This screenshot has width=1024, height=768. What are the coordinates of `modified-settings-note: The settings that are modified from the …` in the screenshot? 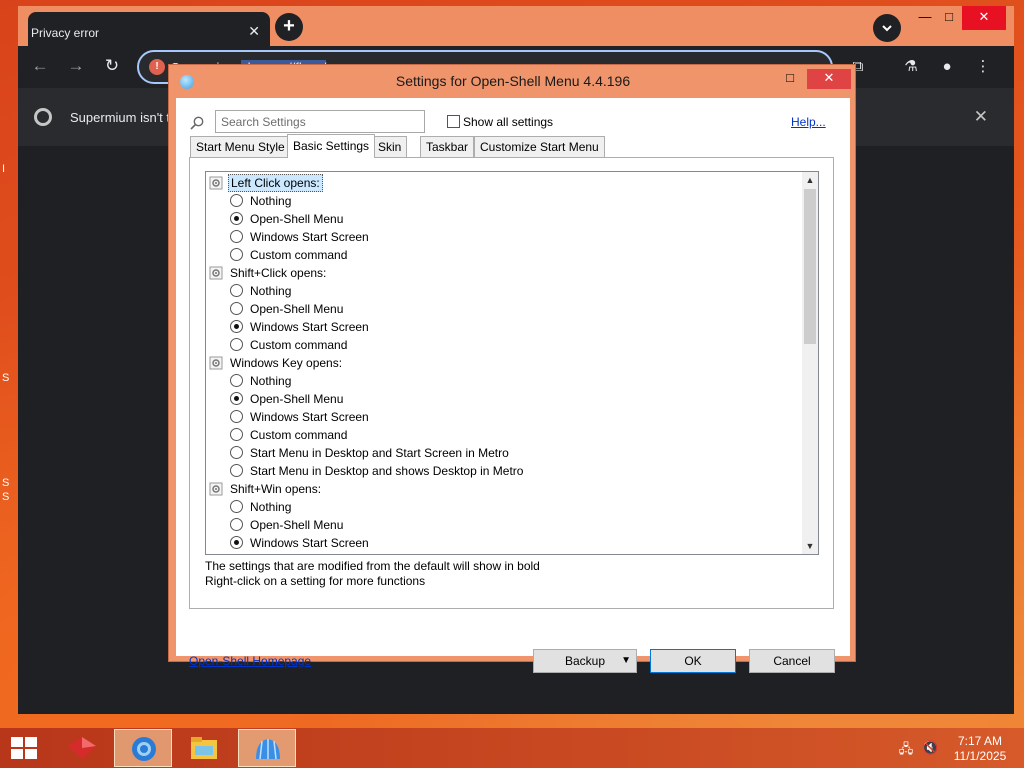 It's located at (372, 566).